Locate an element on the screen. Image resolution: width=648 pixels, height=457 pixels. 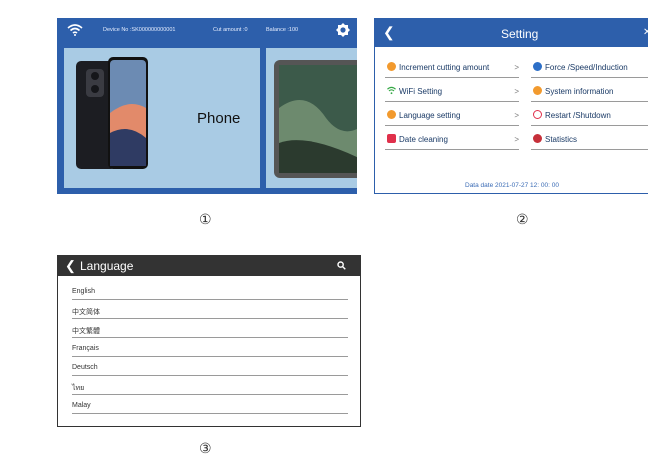
menu-label: Force /Speed/Induction is located at coordinates (586, 67).